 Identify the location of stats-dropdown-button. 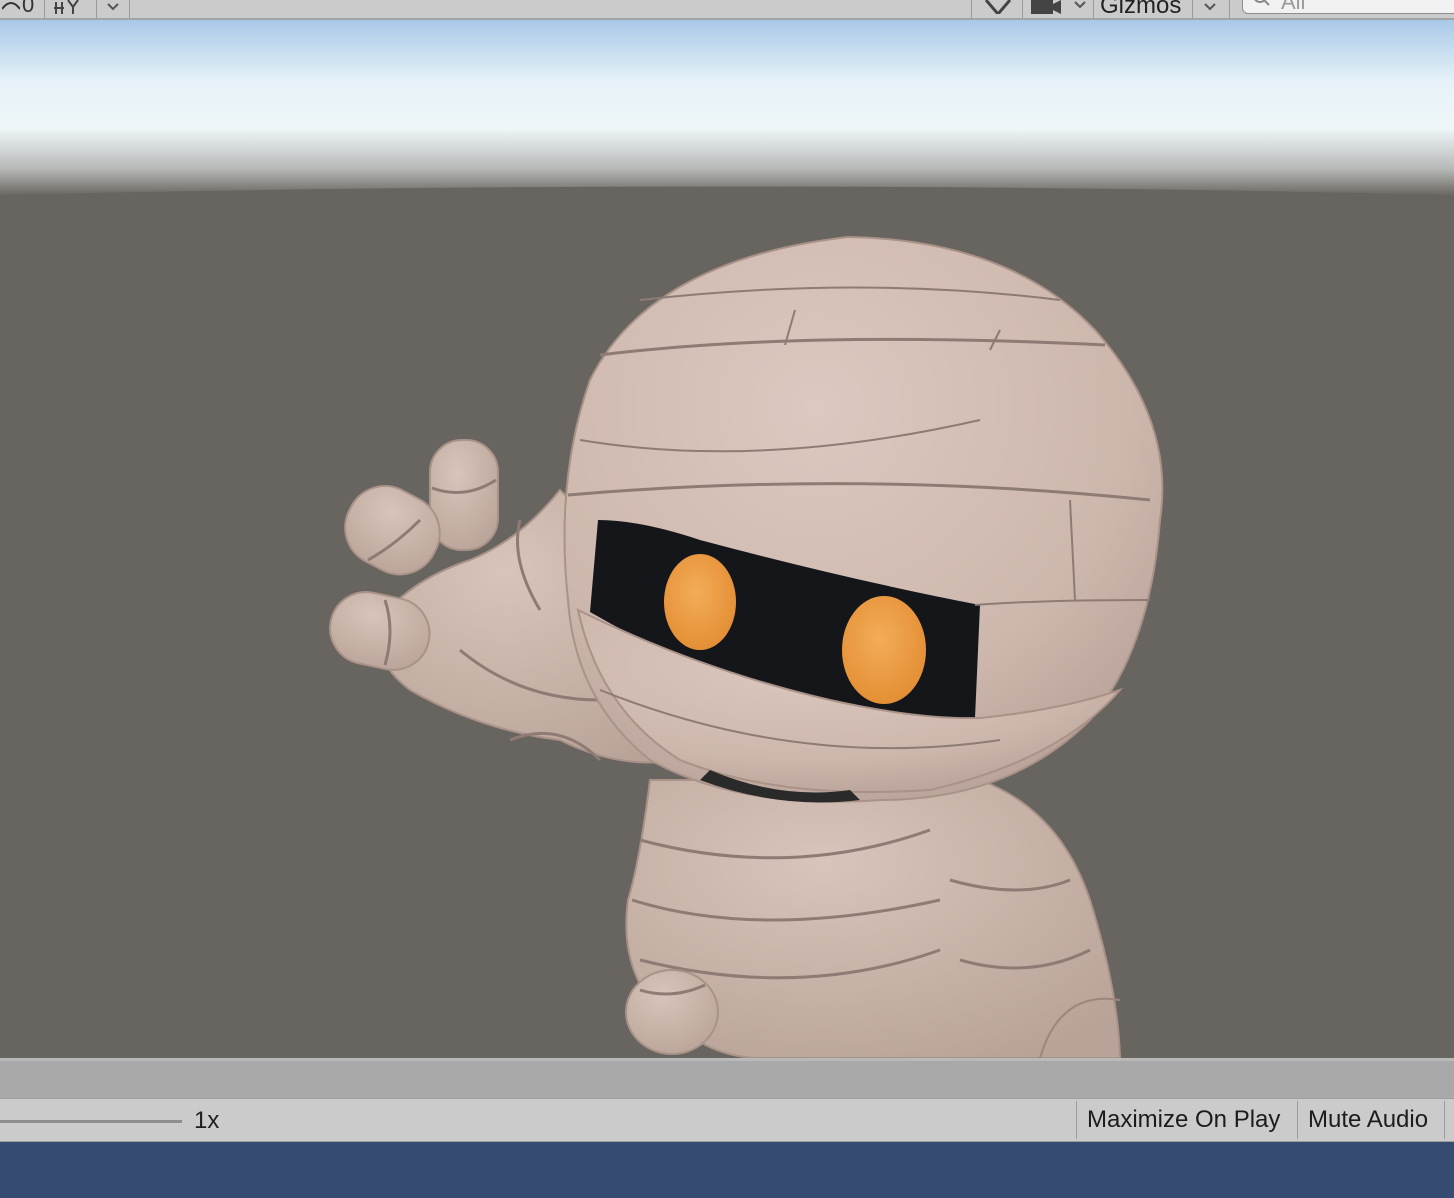
(113, 9).